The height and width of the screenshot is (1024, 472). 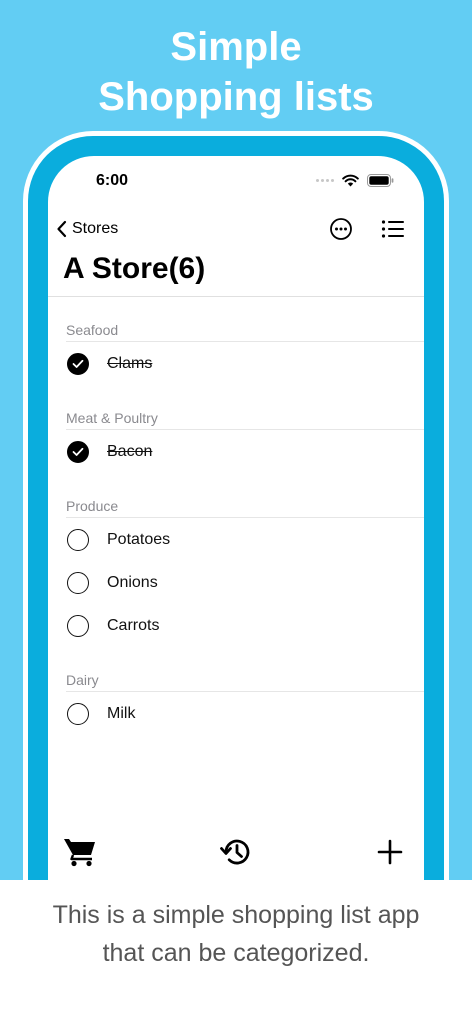 I want to click on list-item: Carrots, so click(x=236, y=625).